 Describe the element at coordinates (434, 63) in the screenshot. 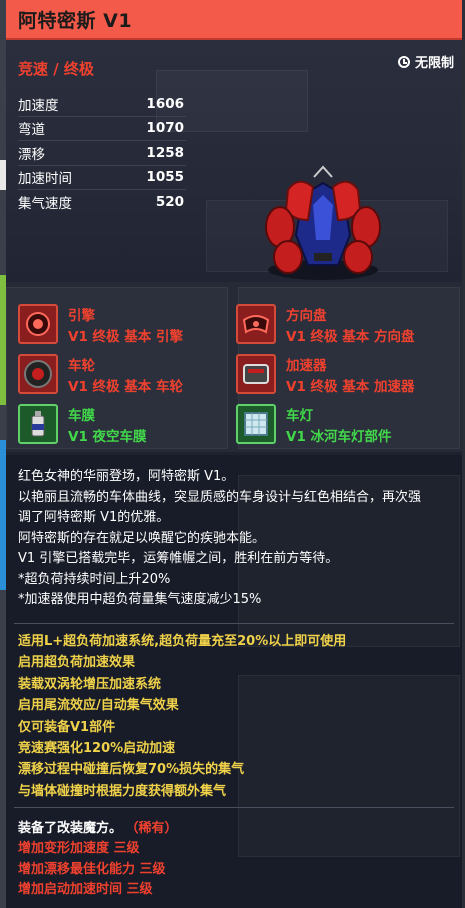

I see `time-limit-label: 无限制` at that location.